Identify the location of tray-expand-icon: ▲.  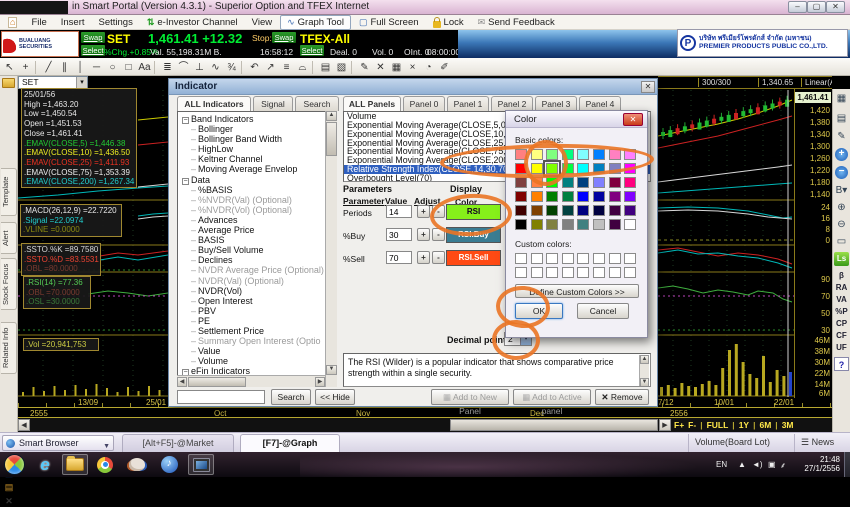
(742, 464).